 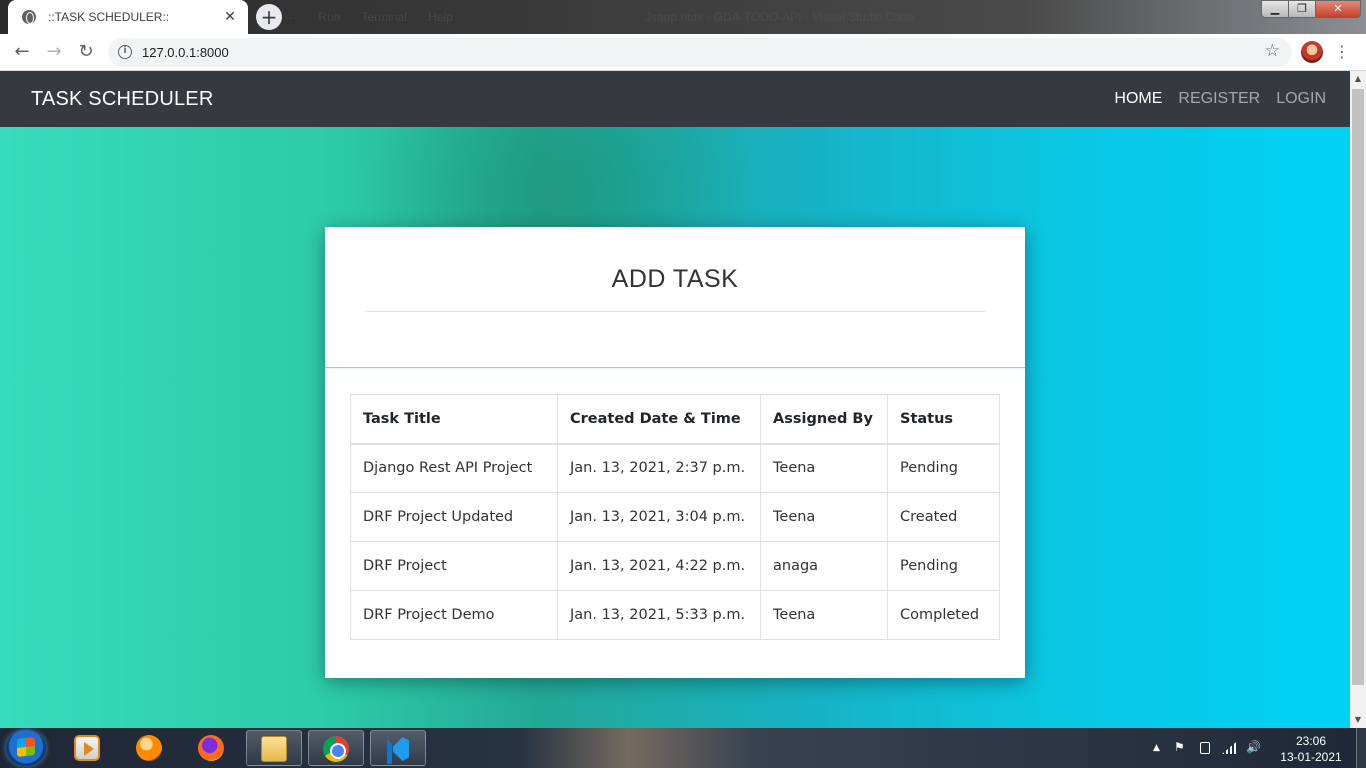 I want to click on cell-task-title: DRF Project, so click(x=454, y=566).